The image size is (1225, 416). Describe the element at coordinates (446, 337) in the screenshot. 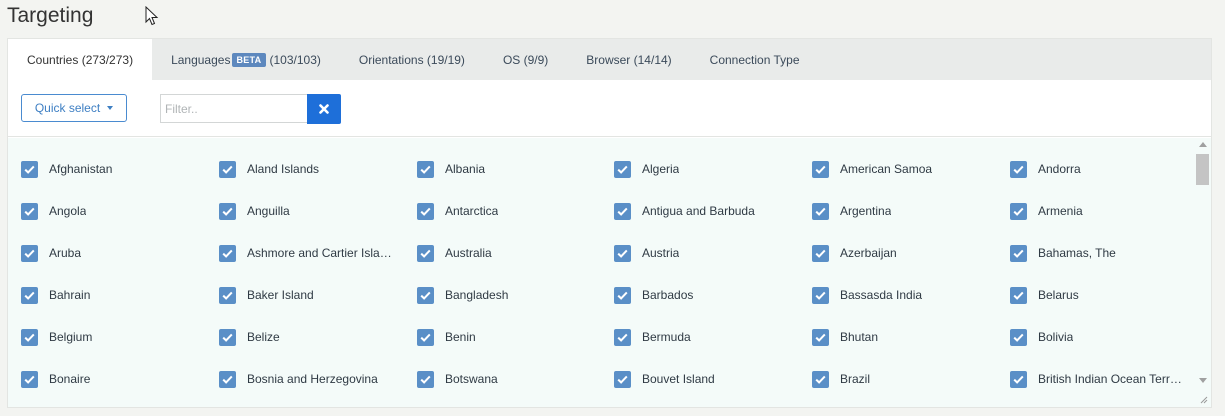

I see `country-item: Benin` at that location.